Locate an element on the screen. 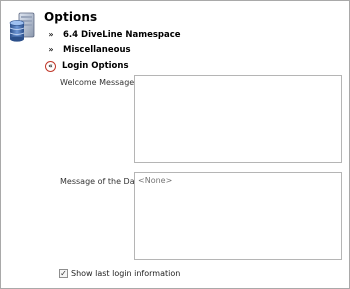  database-server-icon is located at coordinates (22, 27).